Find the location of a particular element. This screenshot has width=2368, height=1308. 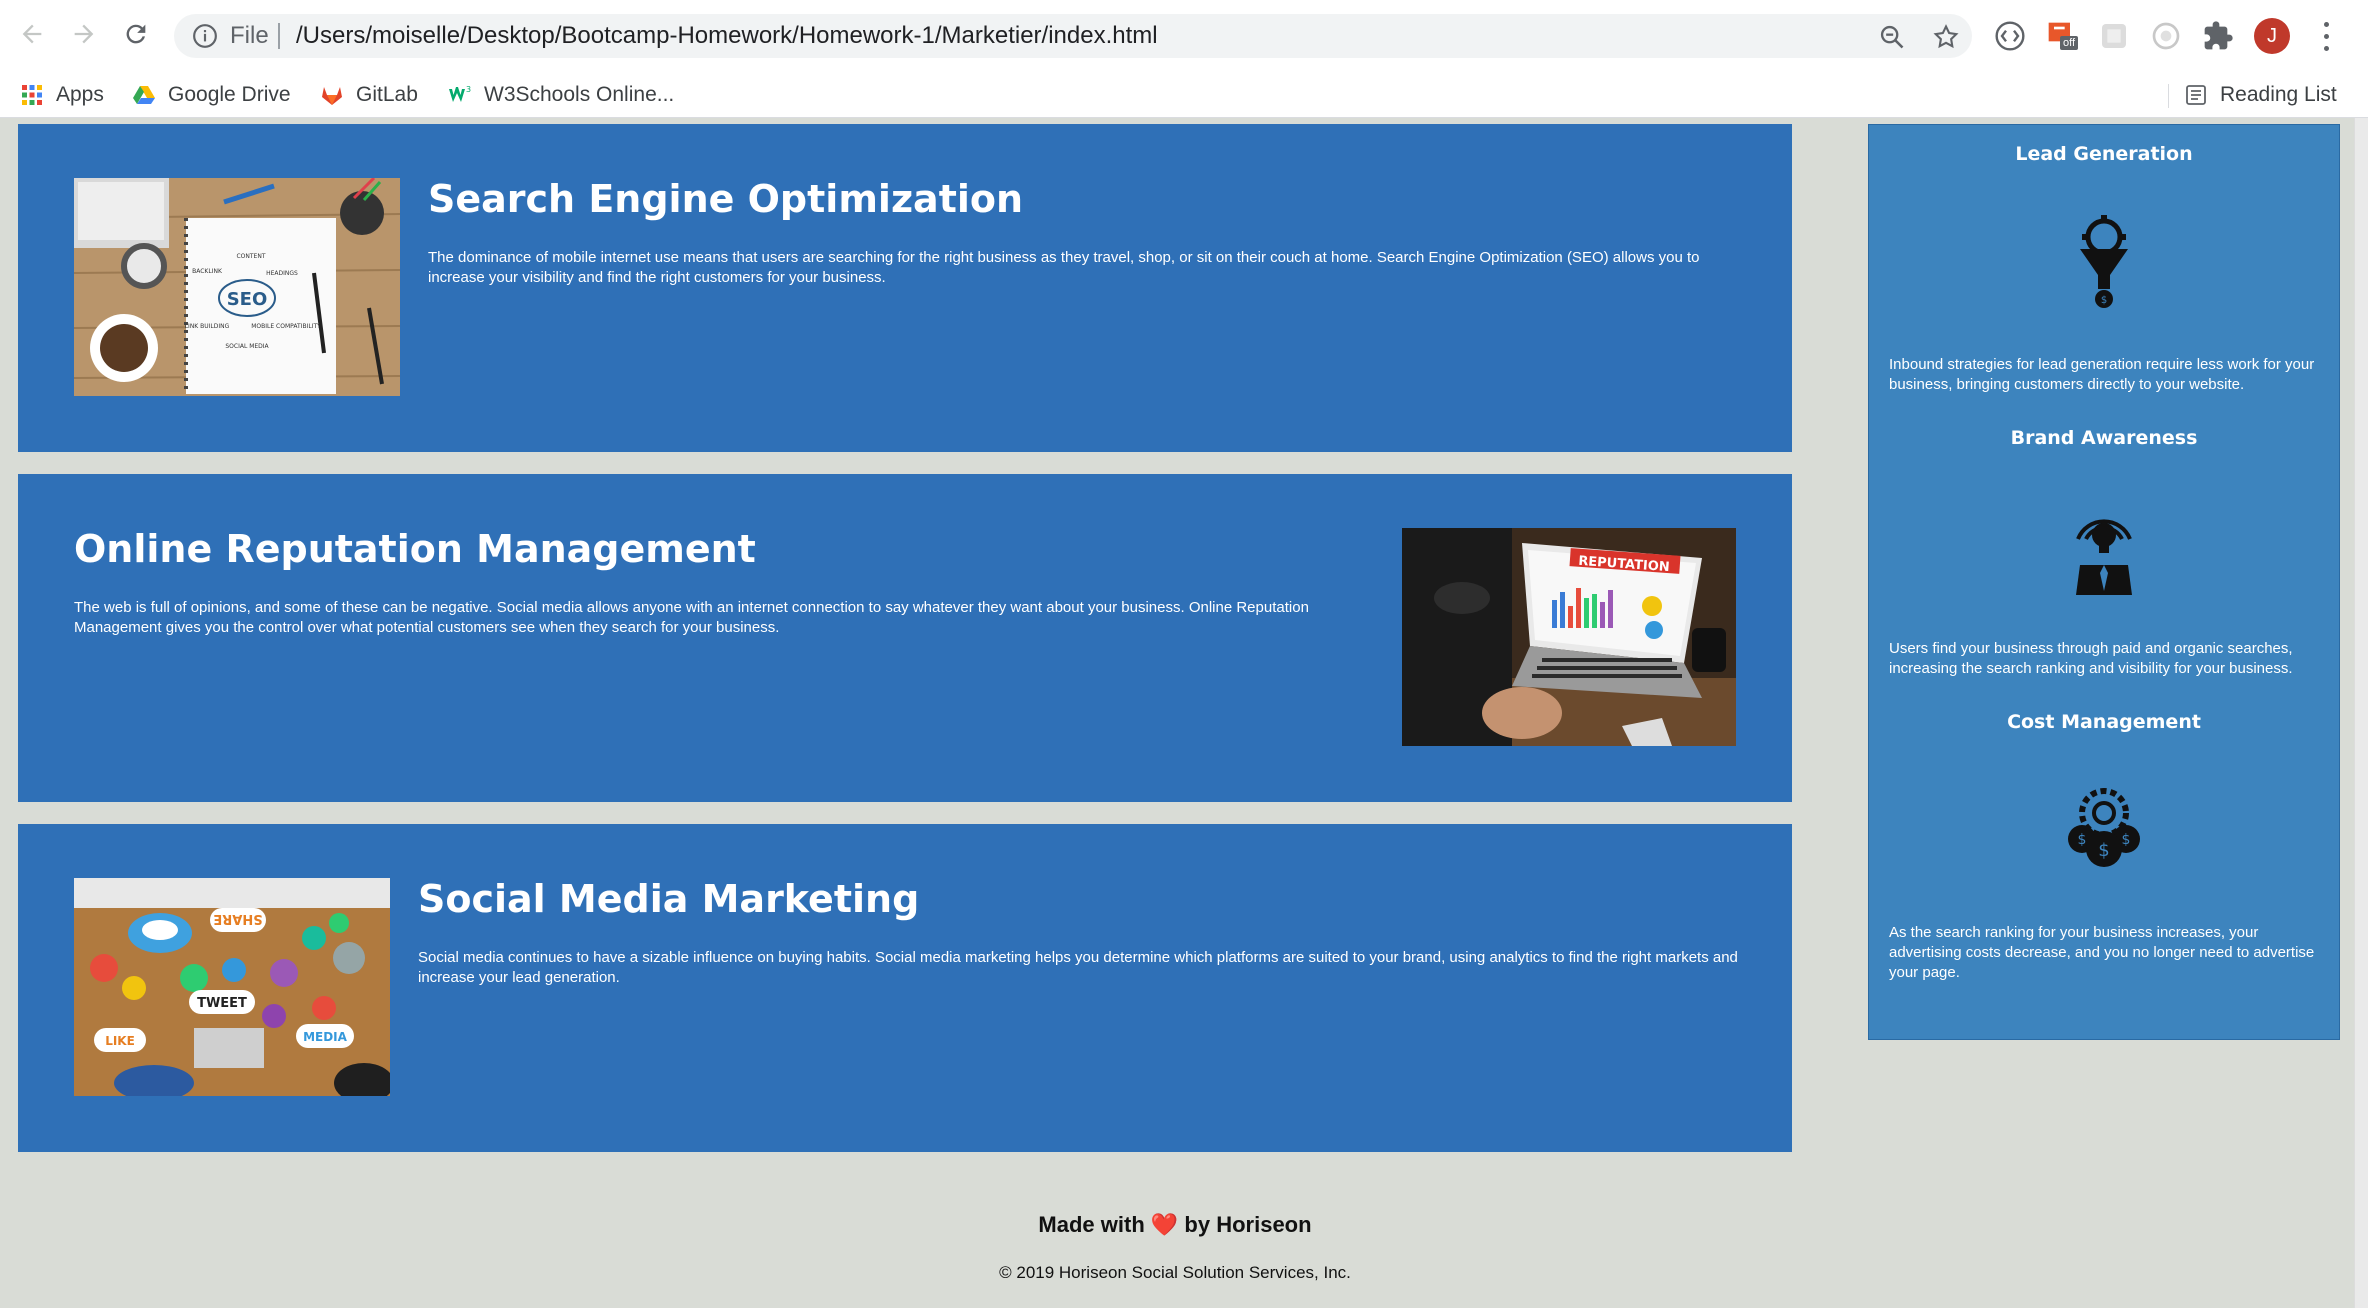

footer-made-suffix: by Horiseon is located at coordinates (1248, 1224).